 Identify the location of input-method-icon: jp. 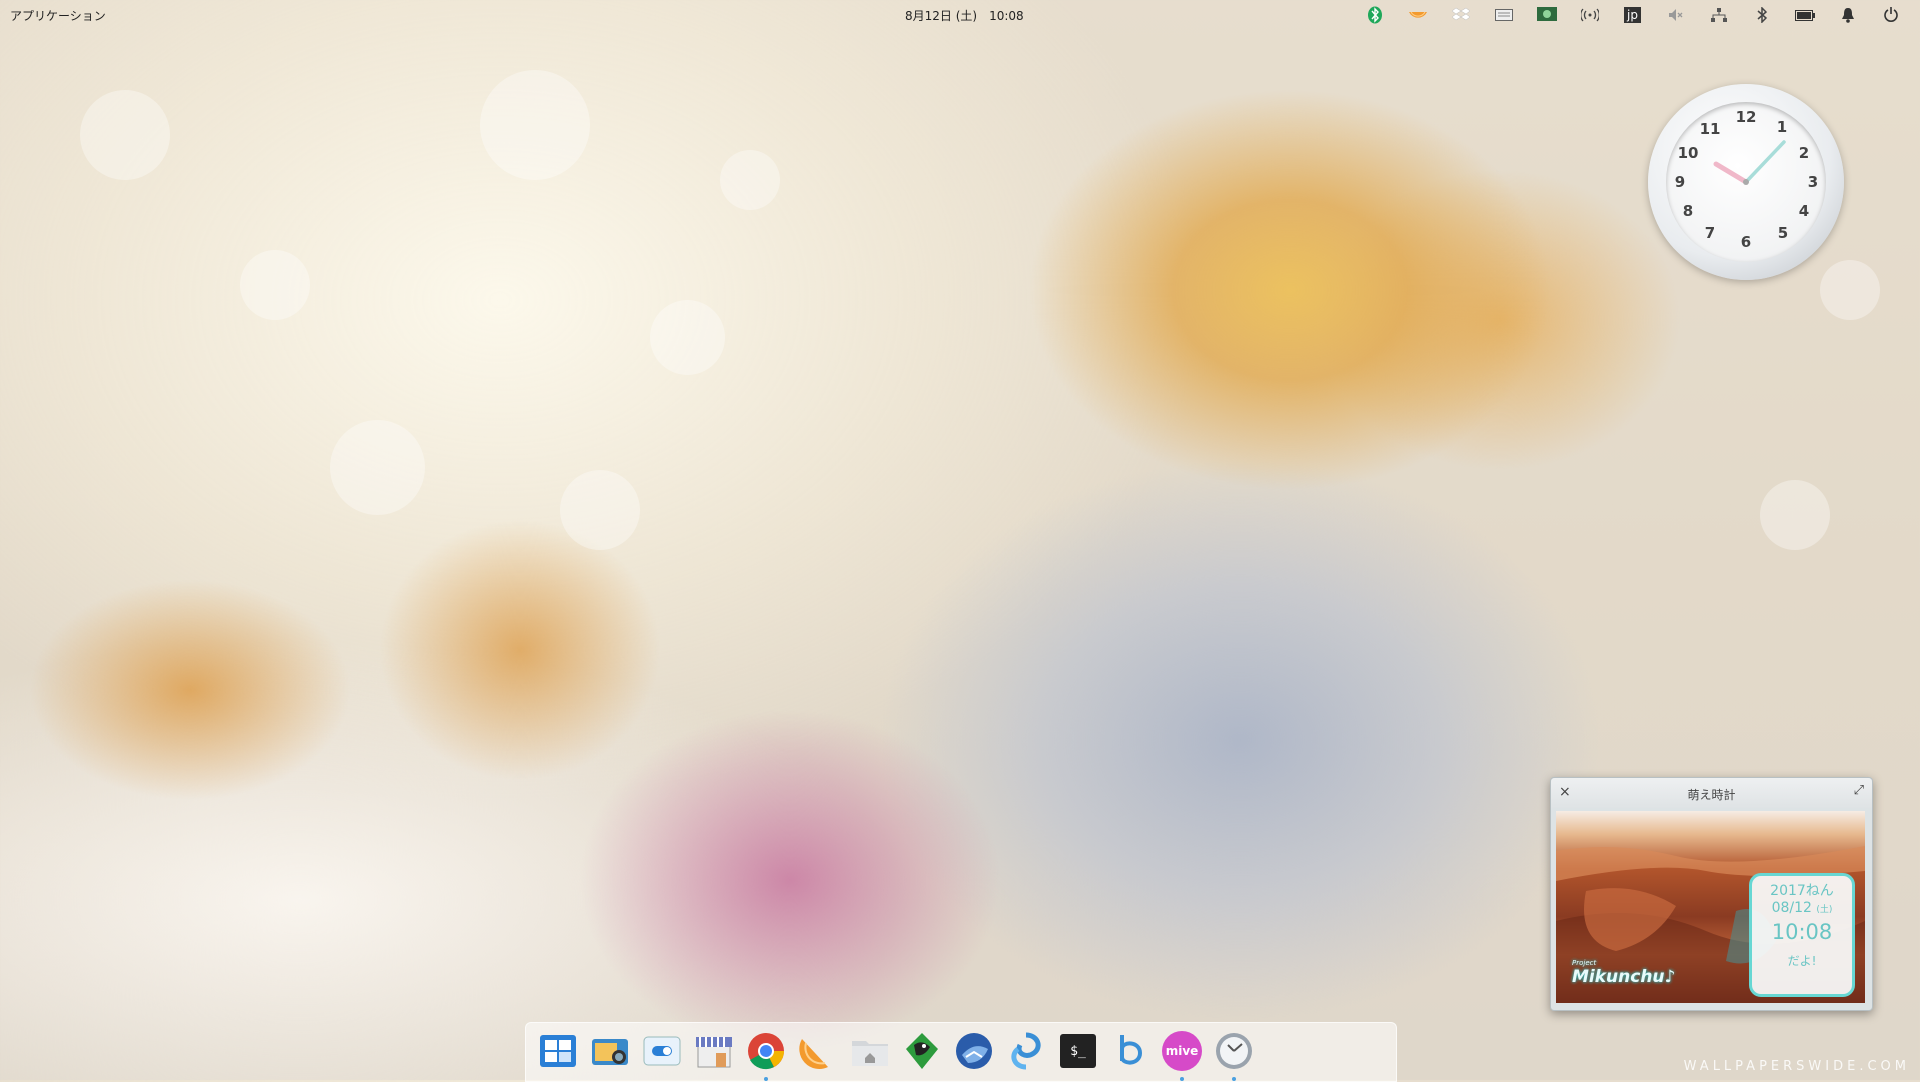
(1632, 15).